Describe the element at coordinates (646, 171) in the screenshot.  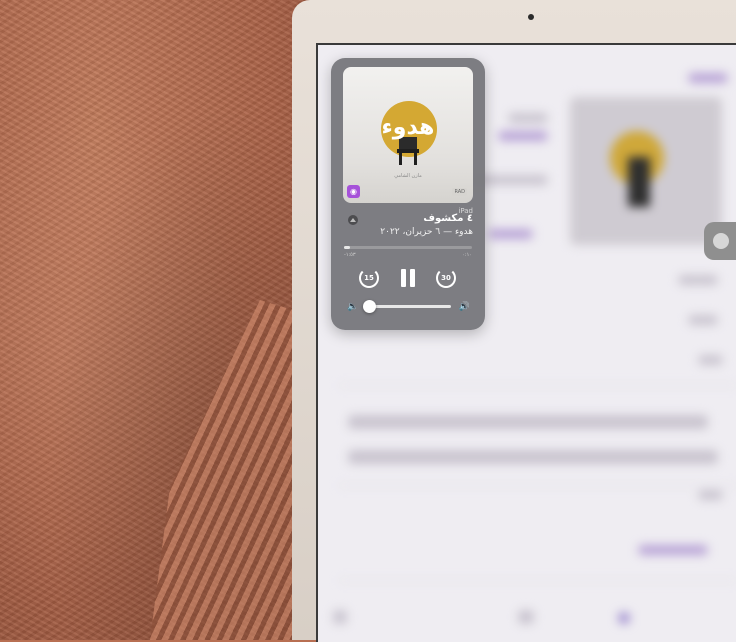
I see `blurred-show-artwork` at that location.